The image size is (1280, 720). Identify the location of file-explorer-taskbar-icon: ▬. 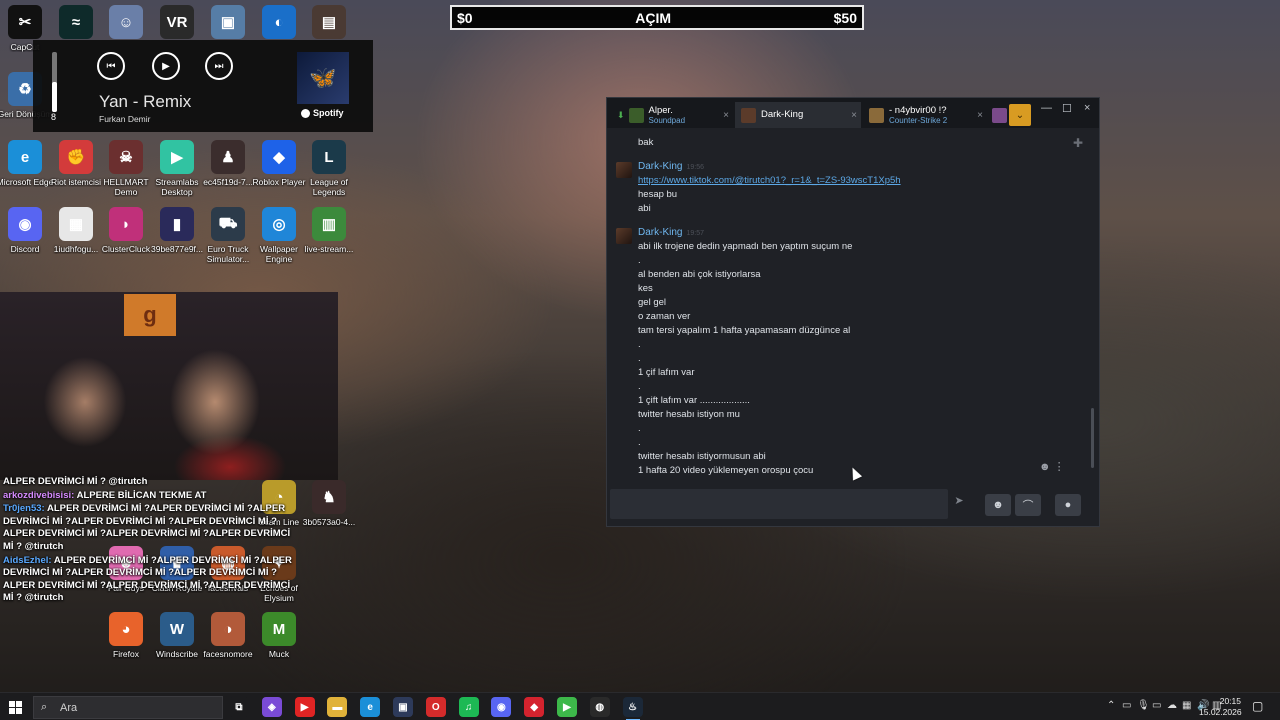
(337, 707).